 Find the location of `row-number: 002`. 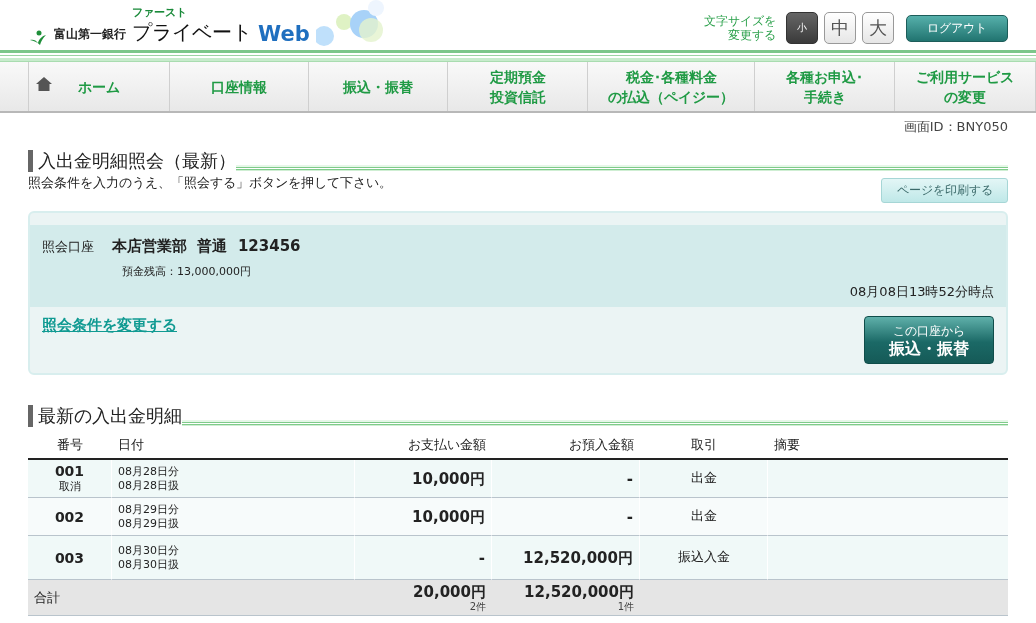

row-number: 002 is located at coordinates (69, 516).